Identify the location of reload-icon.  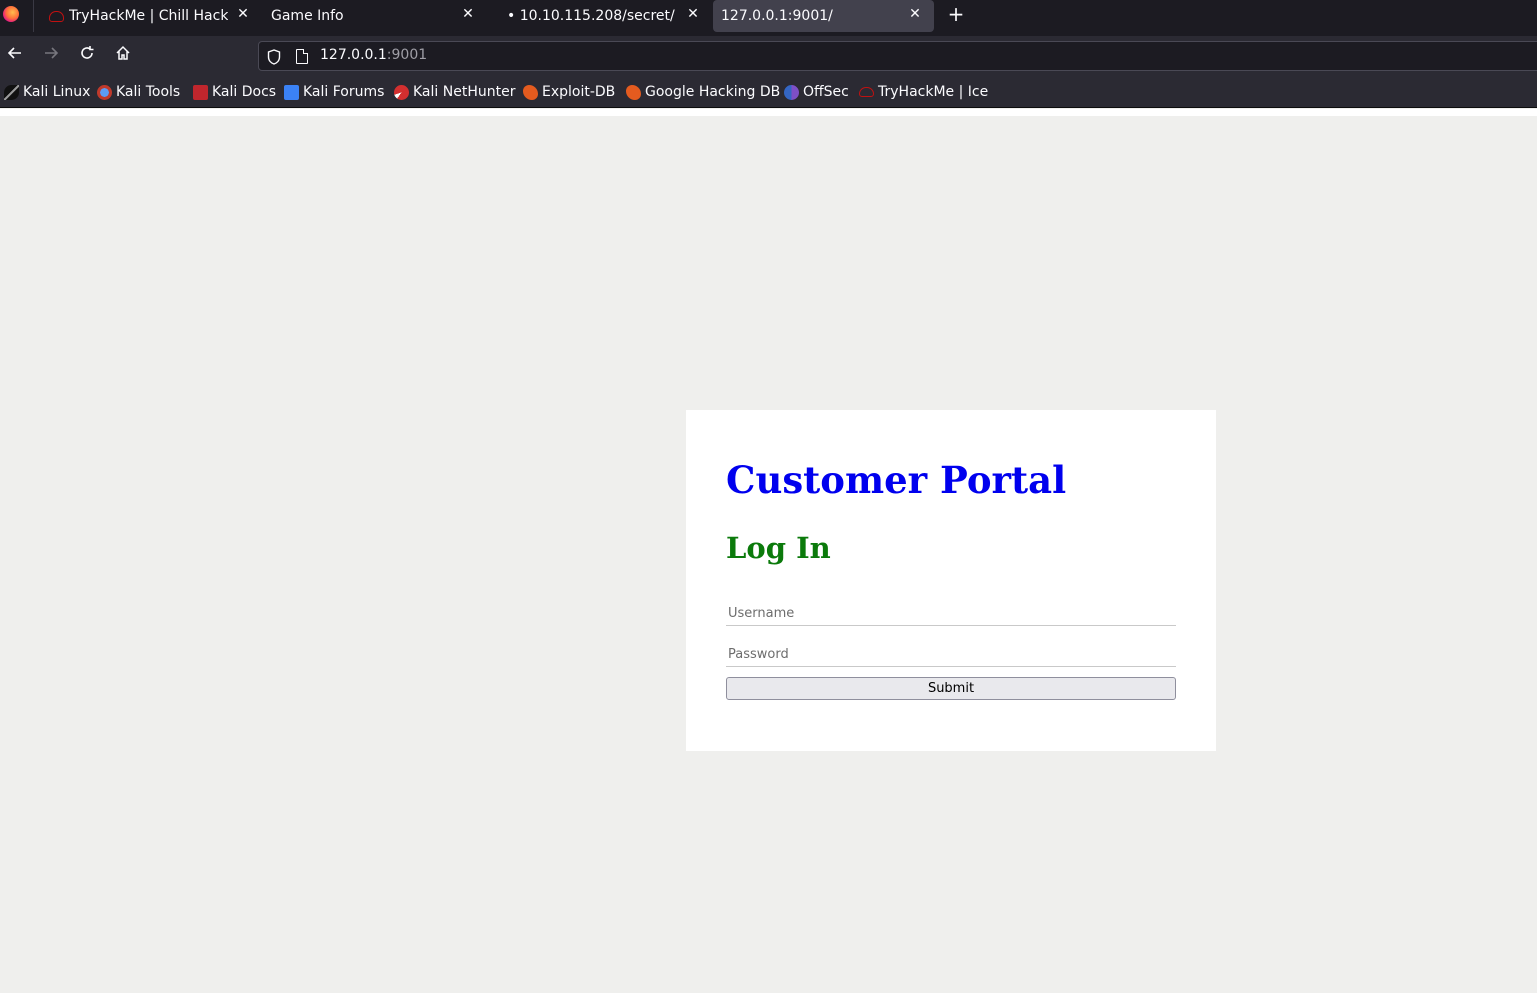
(87, 56).